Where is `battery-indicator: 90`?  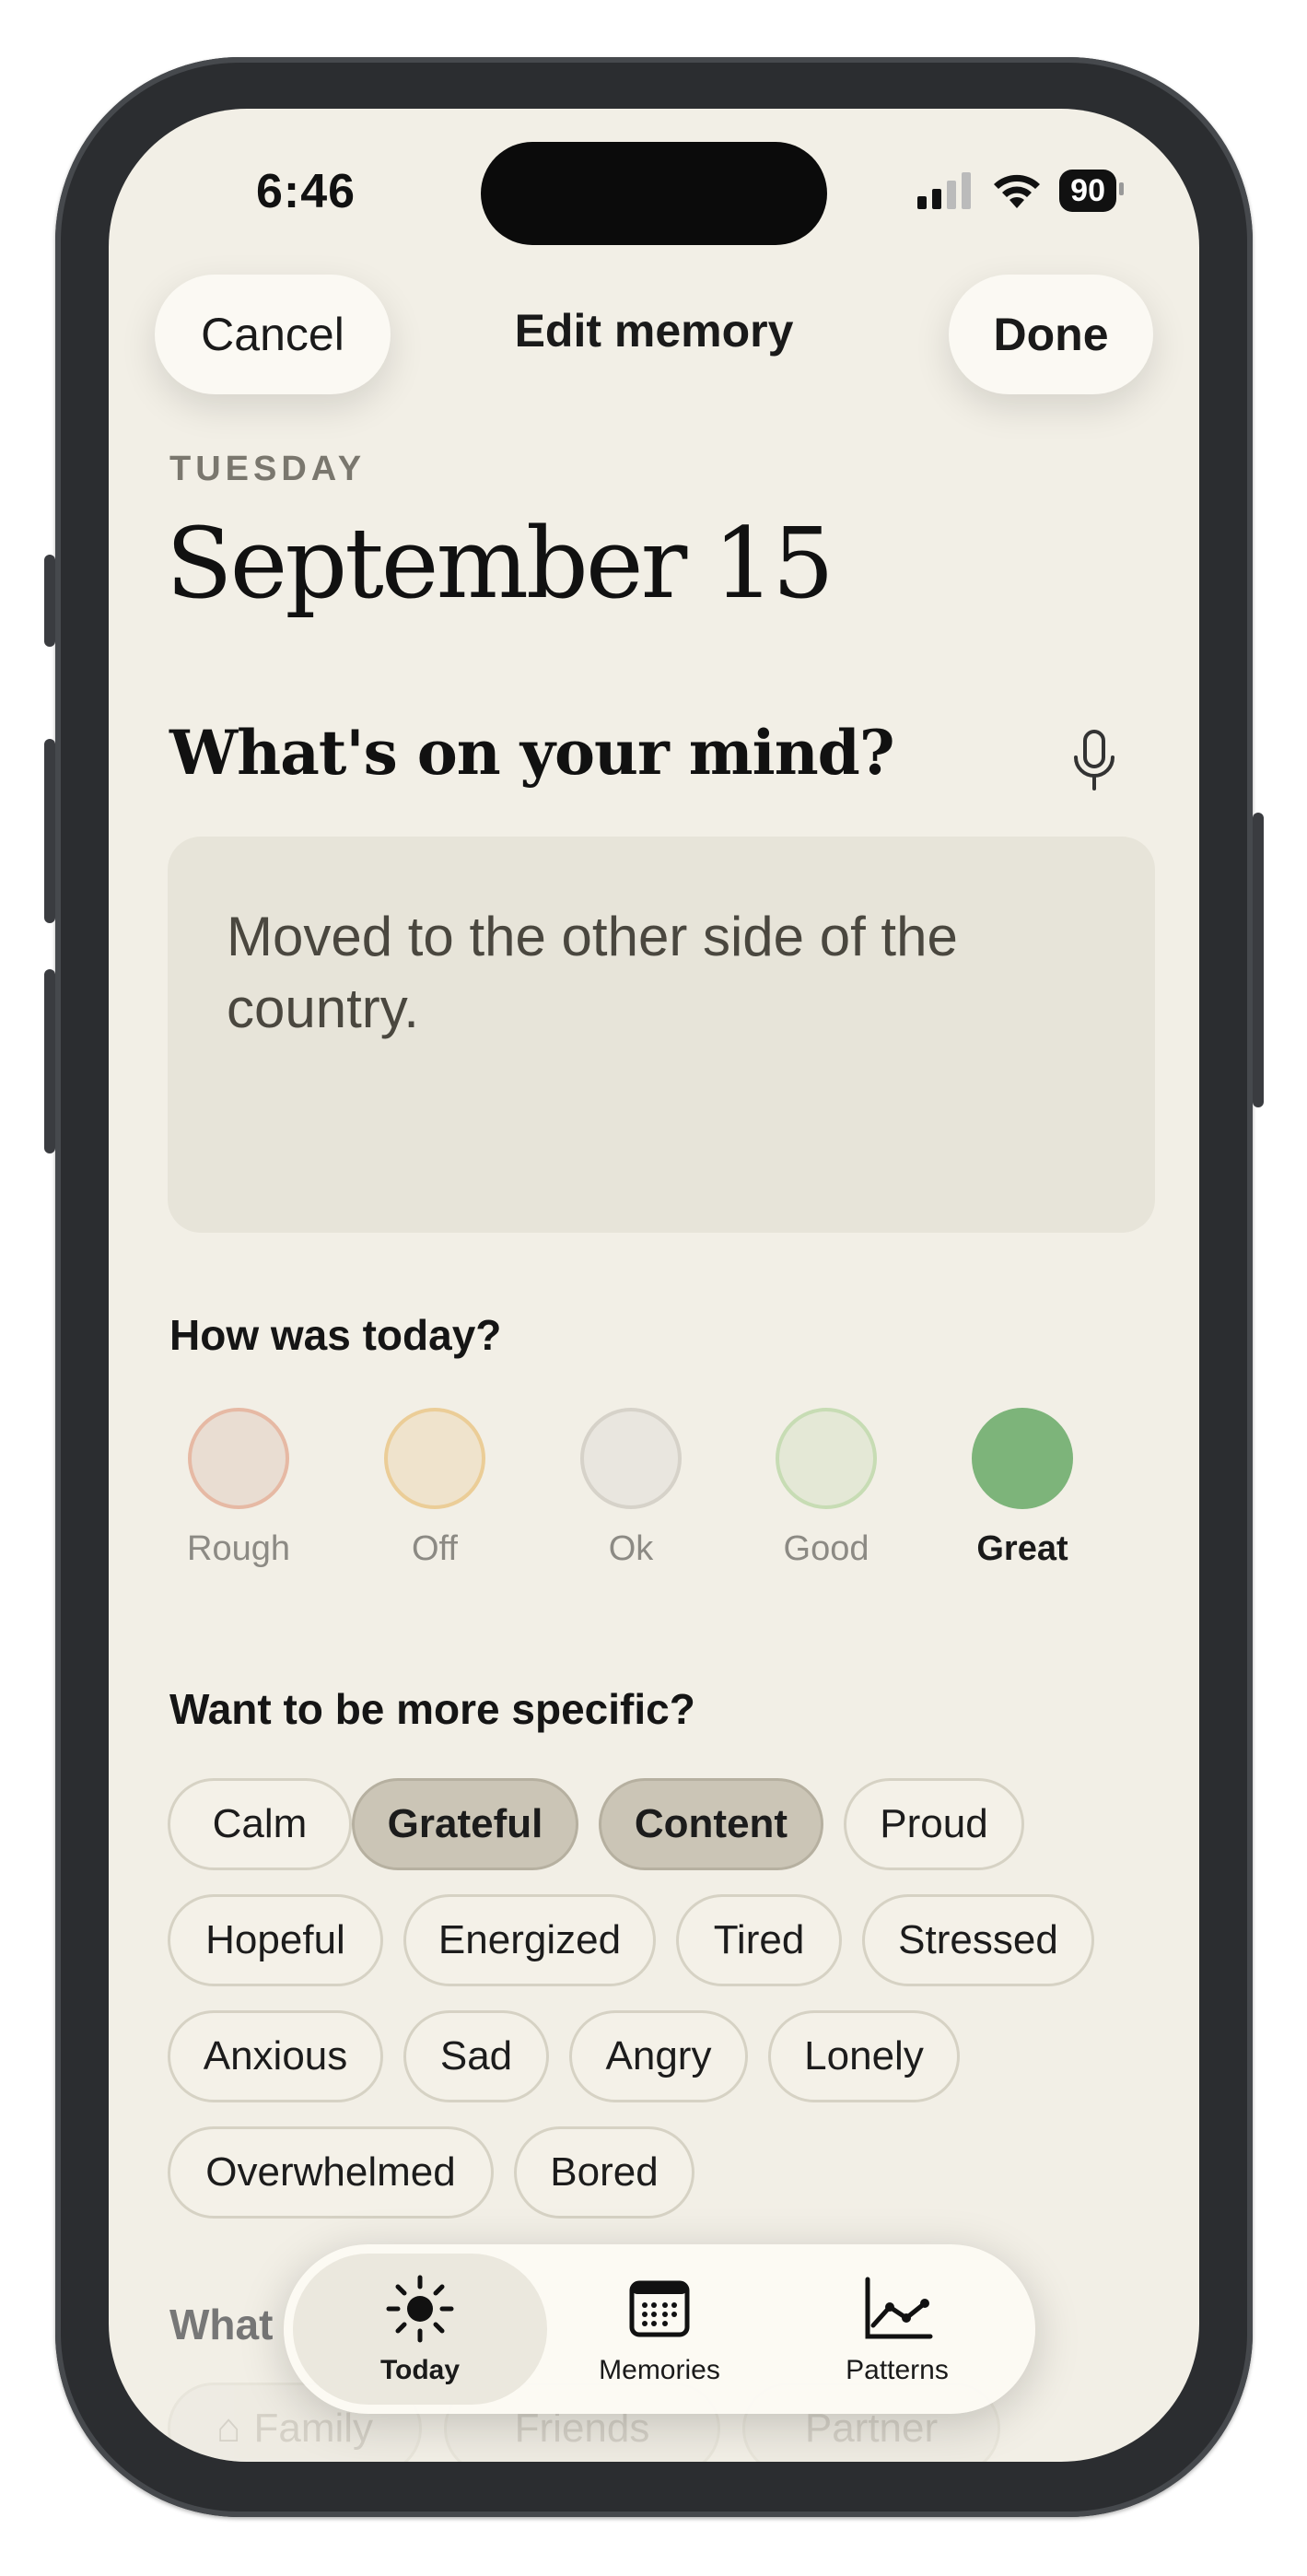
battery-indicator: 90 is located at coordinates (1091, 191).